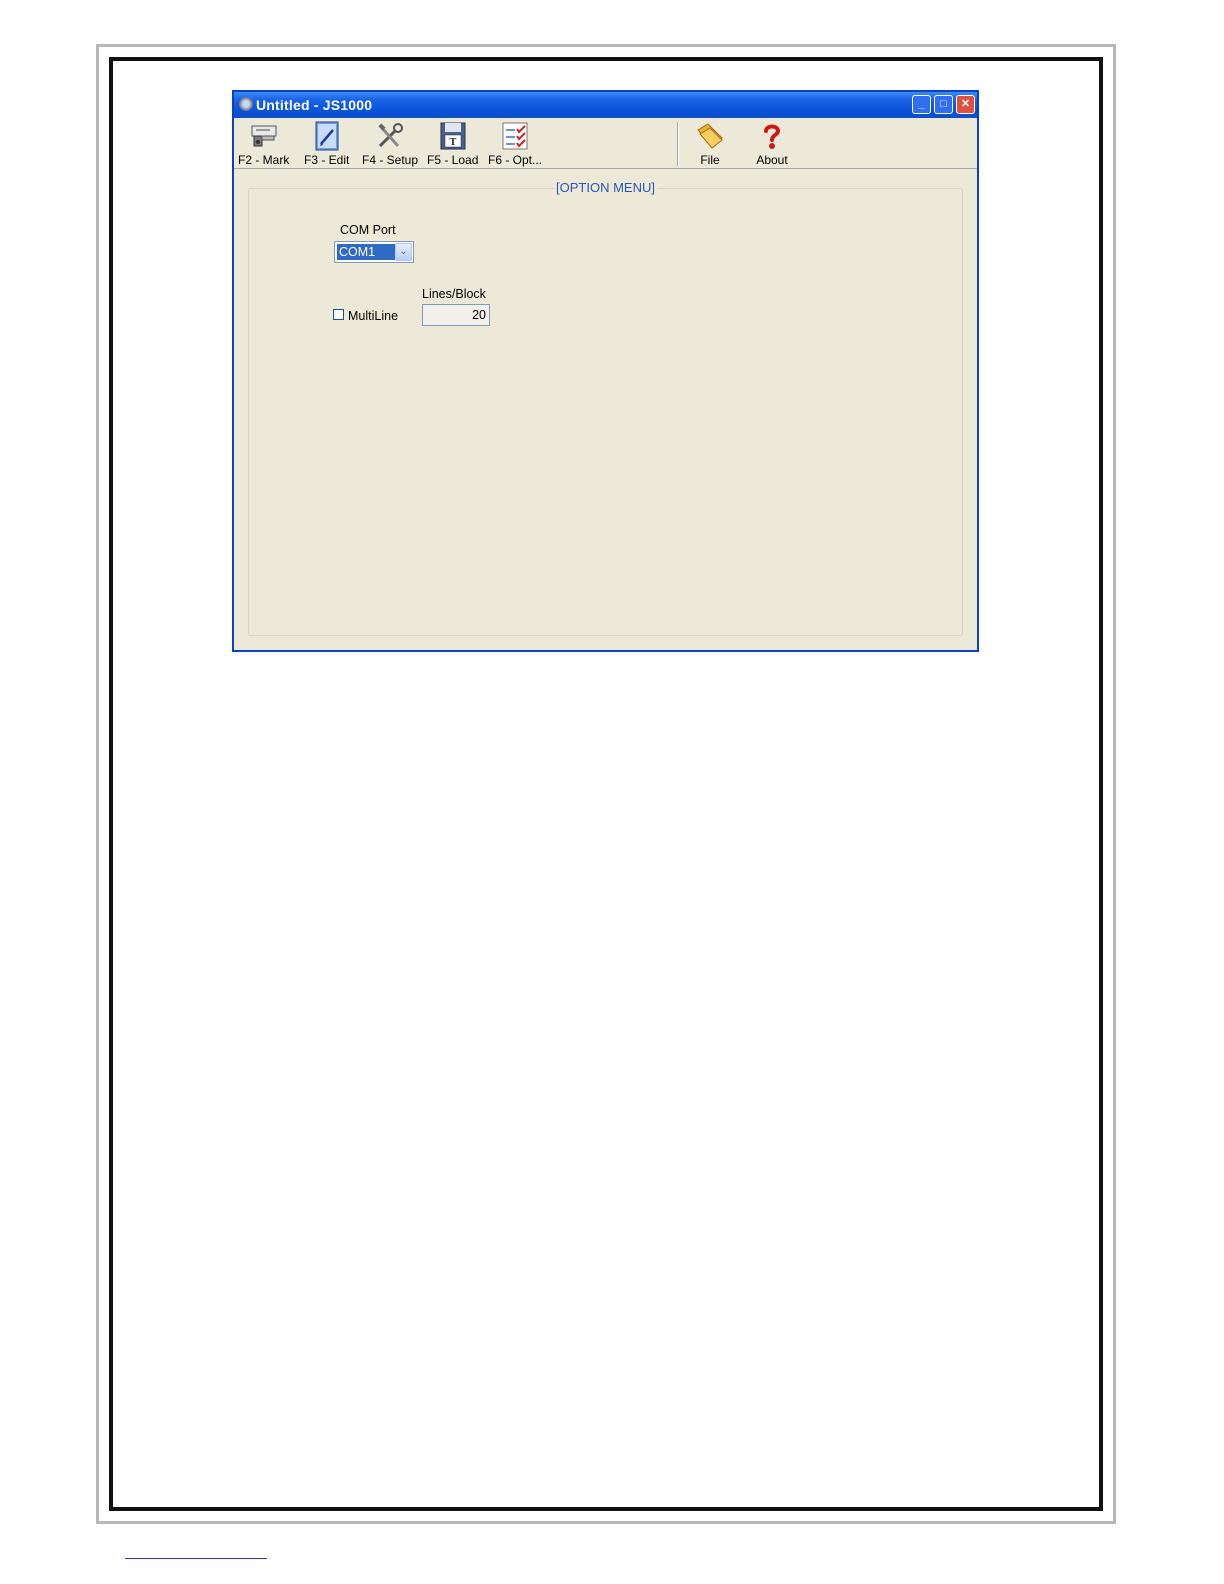 The height and width of the screenshot is (1584, 1224). I want to click on about-button: About, so click(772, 143).